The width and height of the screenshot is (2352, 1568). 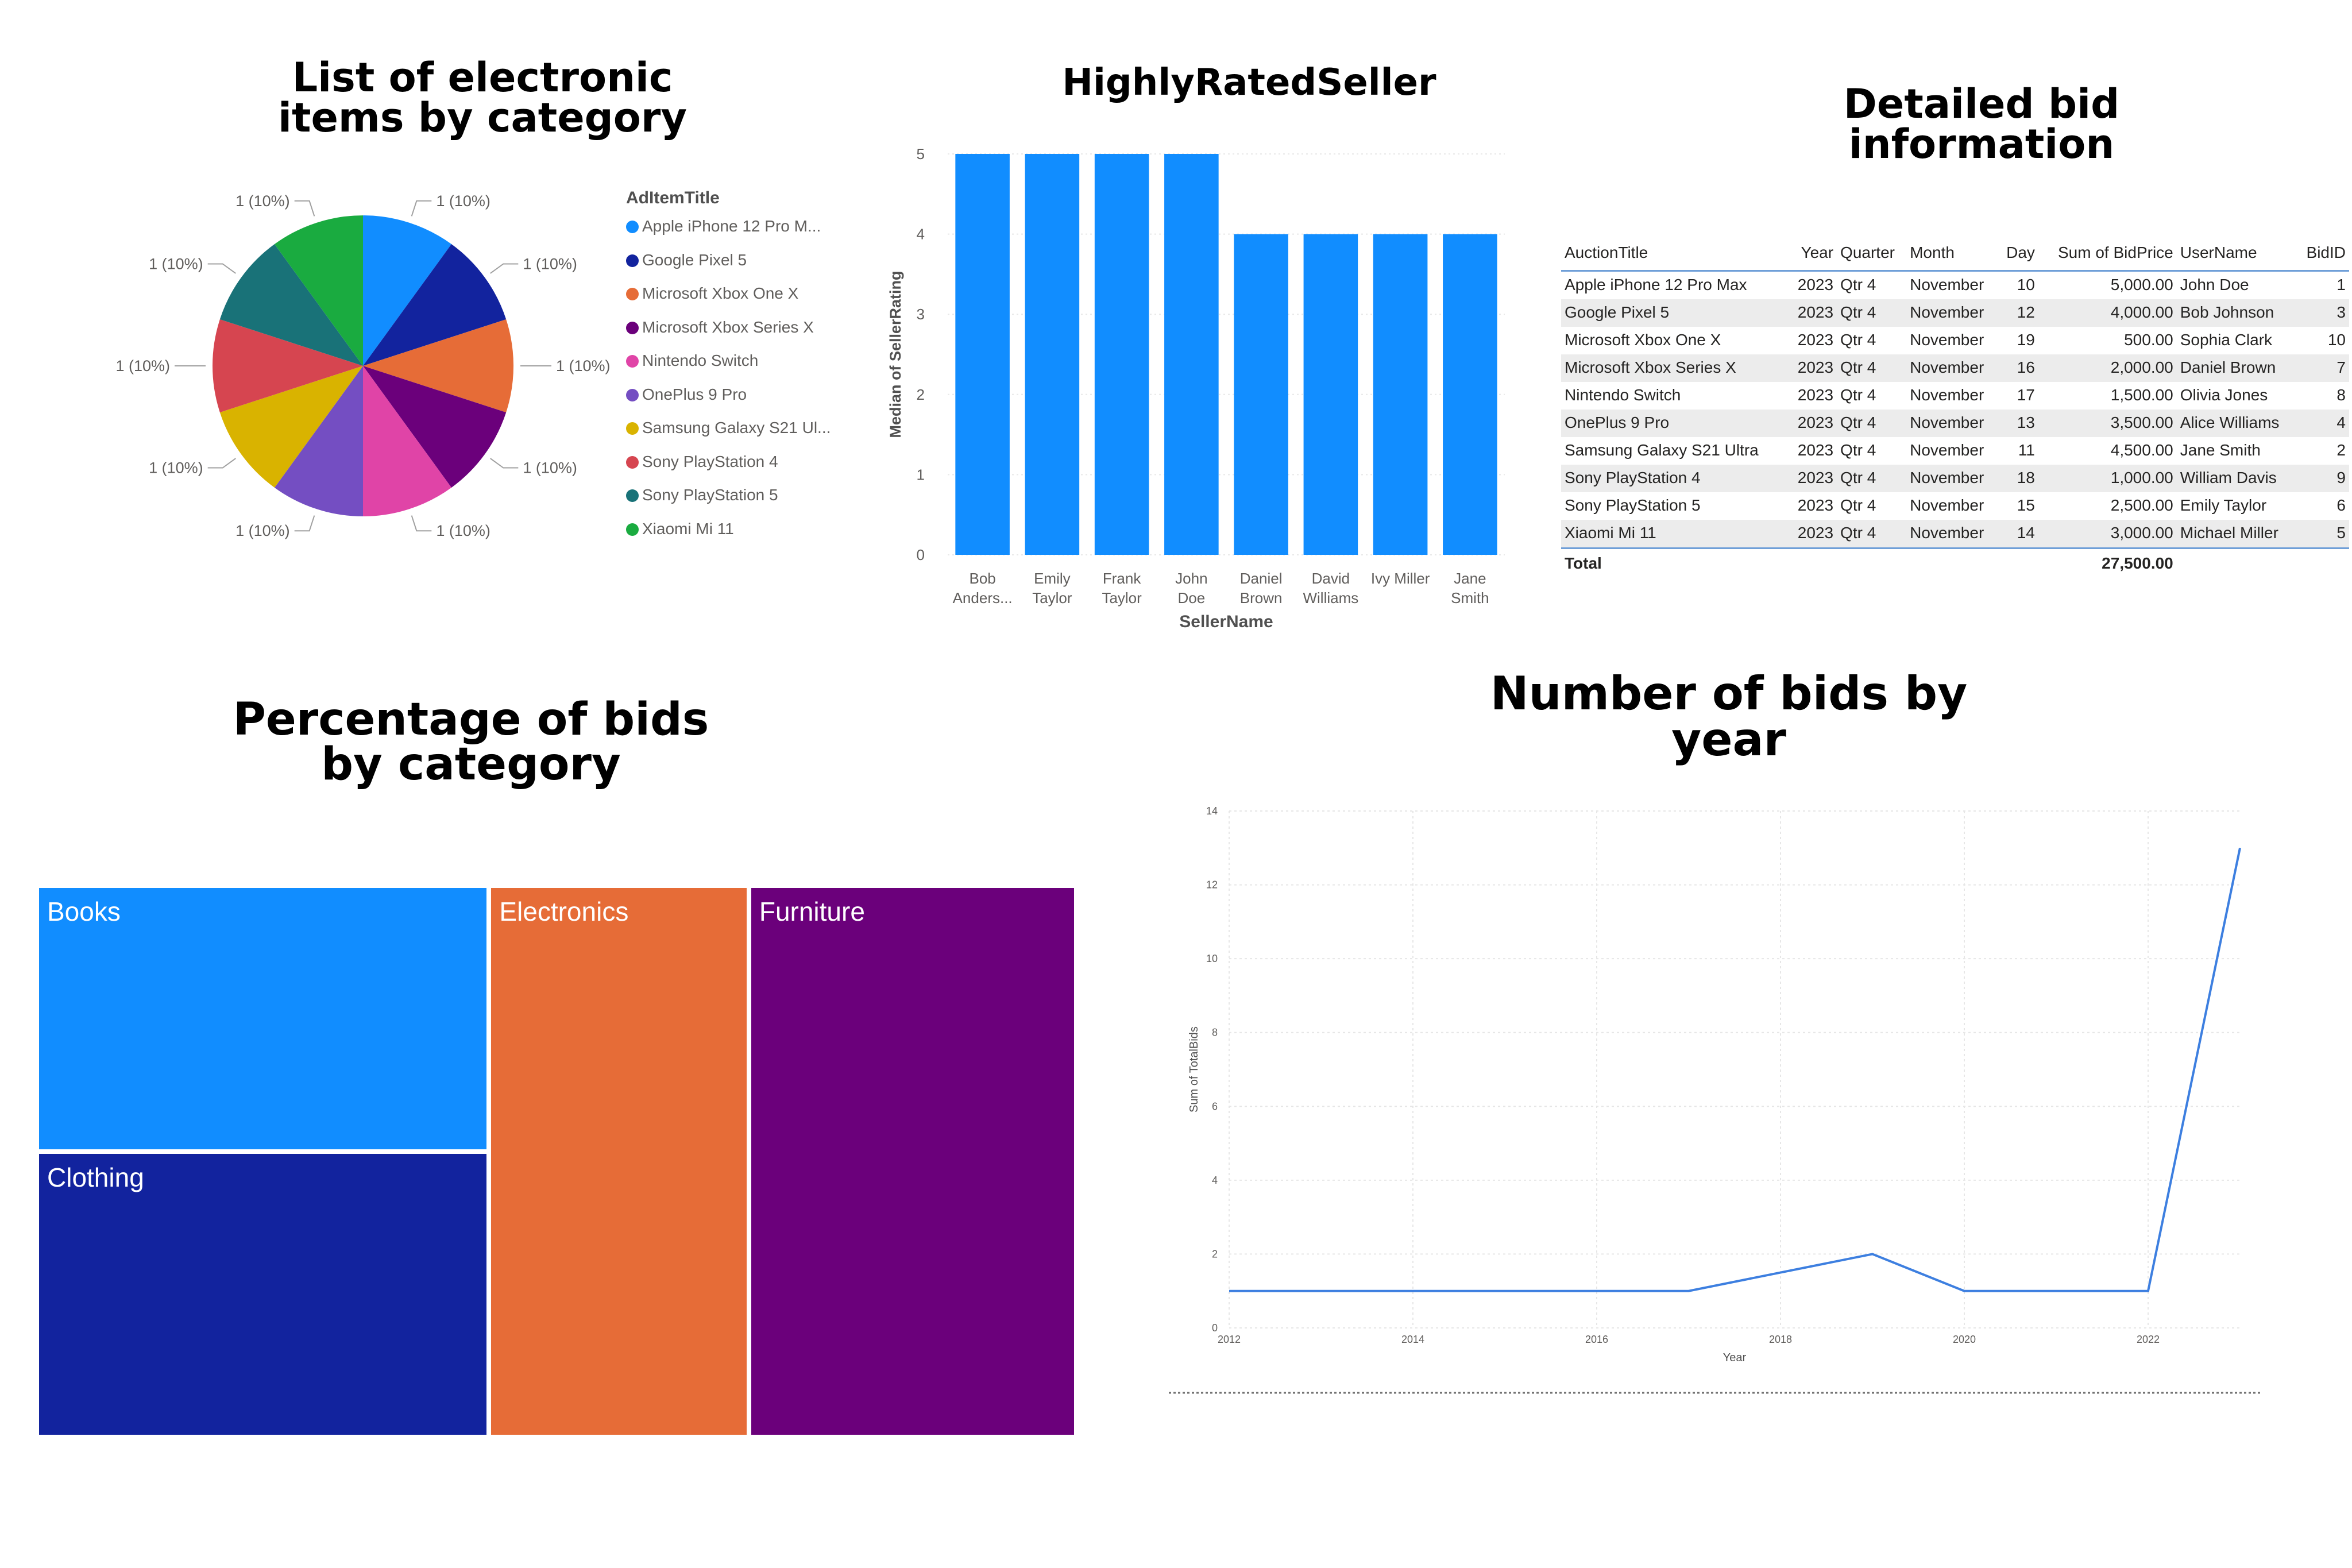 What do you see at coordinates (1215, 1180) in the screenshot?
I see `line-y-tick-label: 4` at bounding box center [1215, 1180].